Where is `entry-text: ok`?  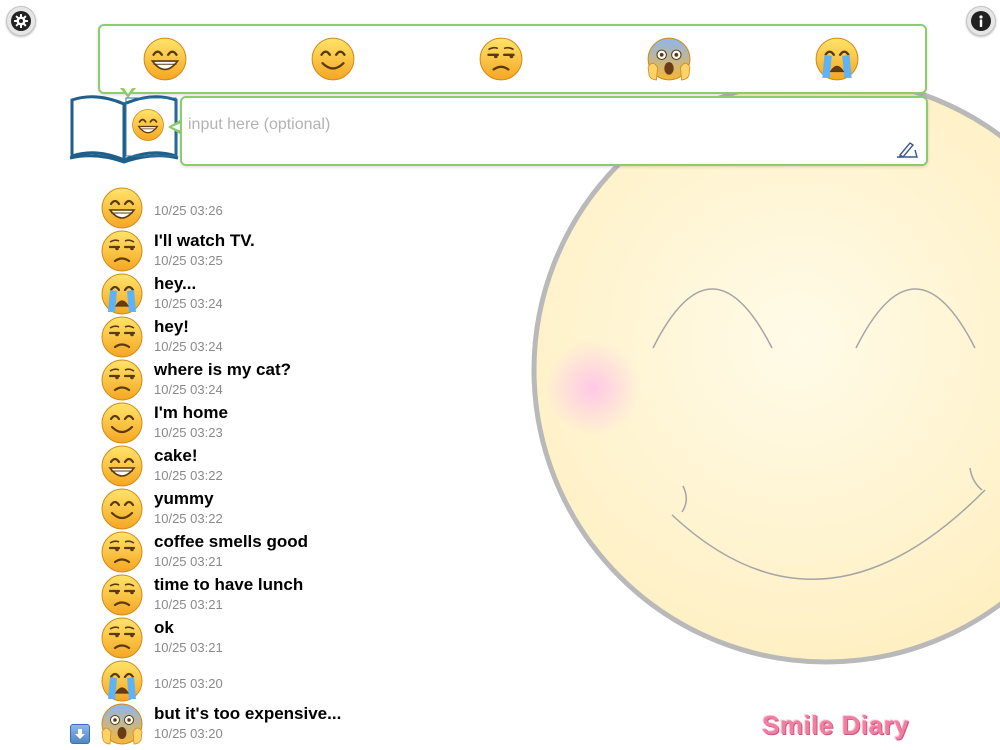
entry-text: ok is located at coordinates (164, 627).